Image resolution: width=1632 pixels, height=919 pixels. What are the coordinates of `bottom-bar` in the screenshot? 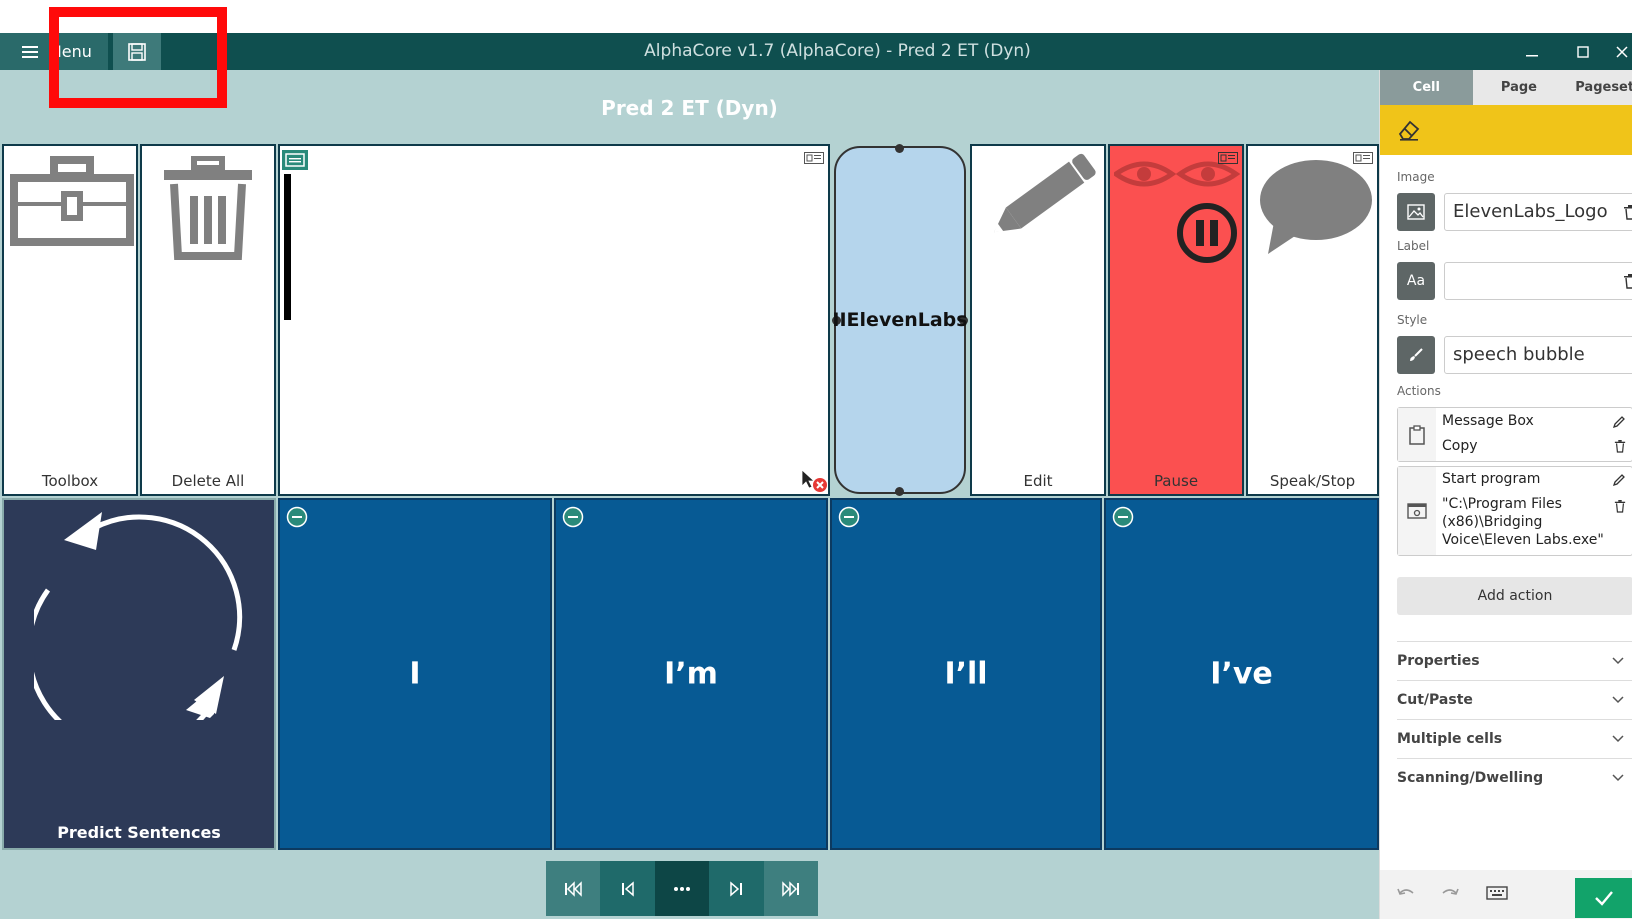 It's located at (689, 885).